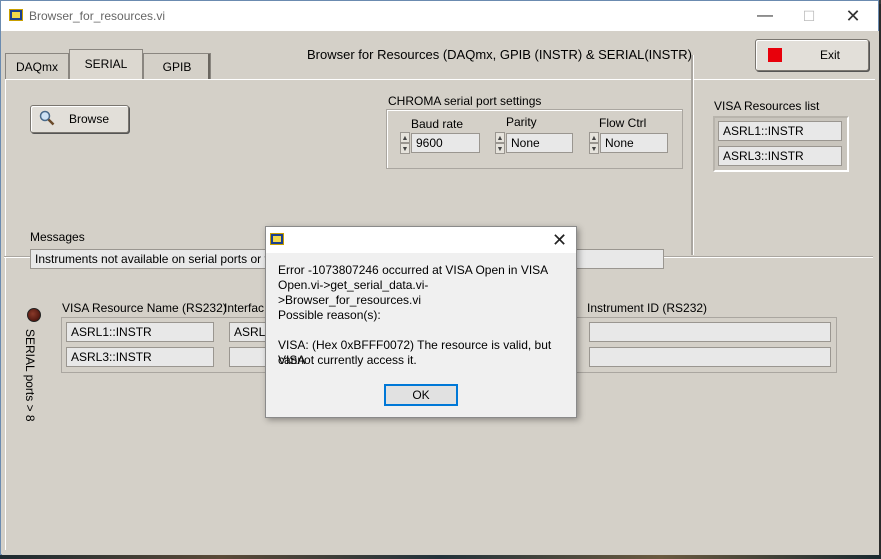 Image resolution: width=881 pixels, height=559 pixels. I want to click on parity-field: None, so click(539, 143).